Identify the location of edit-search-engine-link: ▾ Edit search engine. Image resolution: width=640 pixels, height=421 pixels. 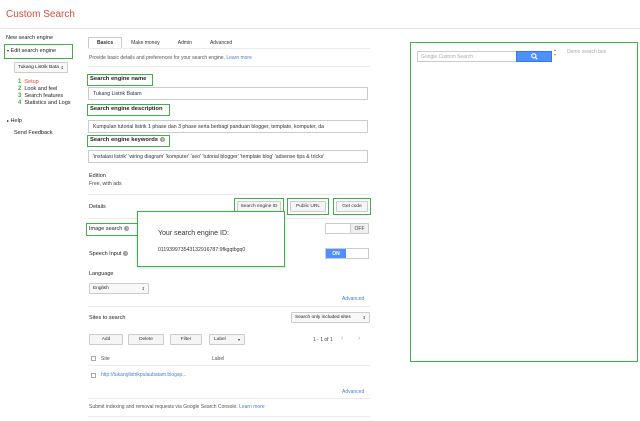
(31, 51).